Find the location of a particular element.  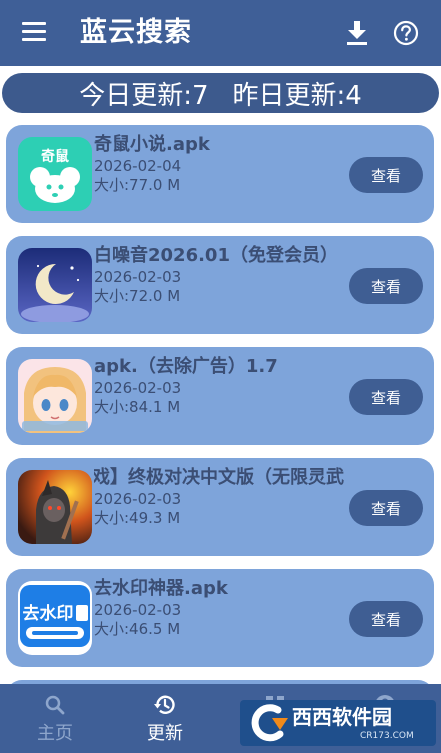

site-watermark: 西西软件园 CR173.COM is located at coordinates (338, 723).